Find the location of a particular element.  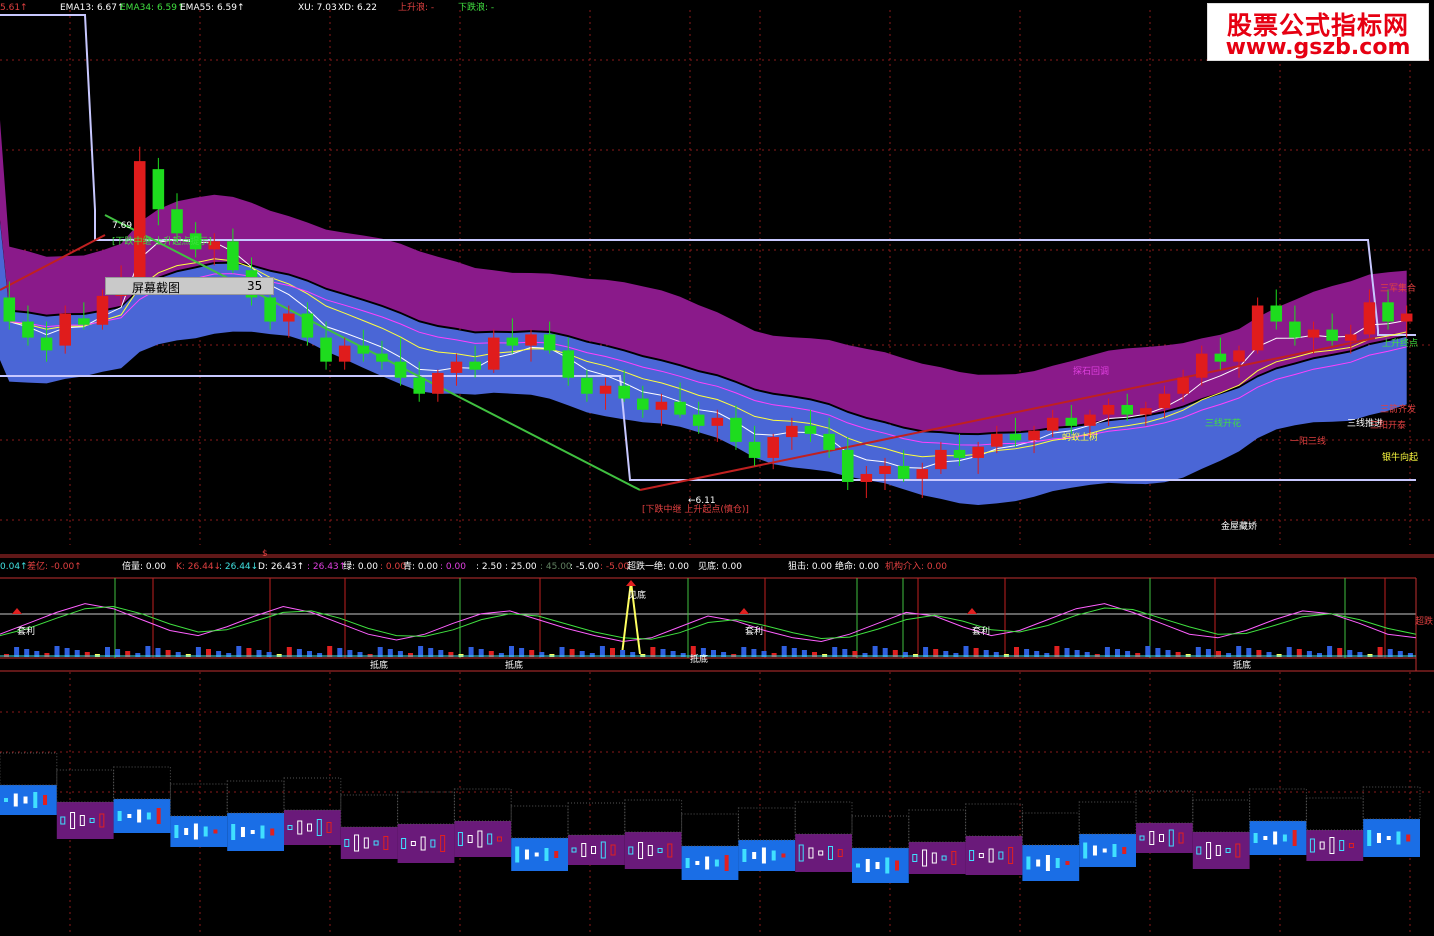

kdj-legend-item: : 26.44↓ is located at coordinates (238, 567).